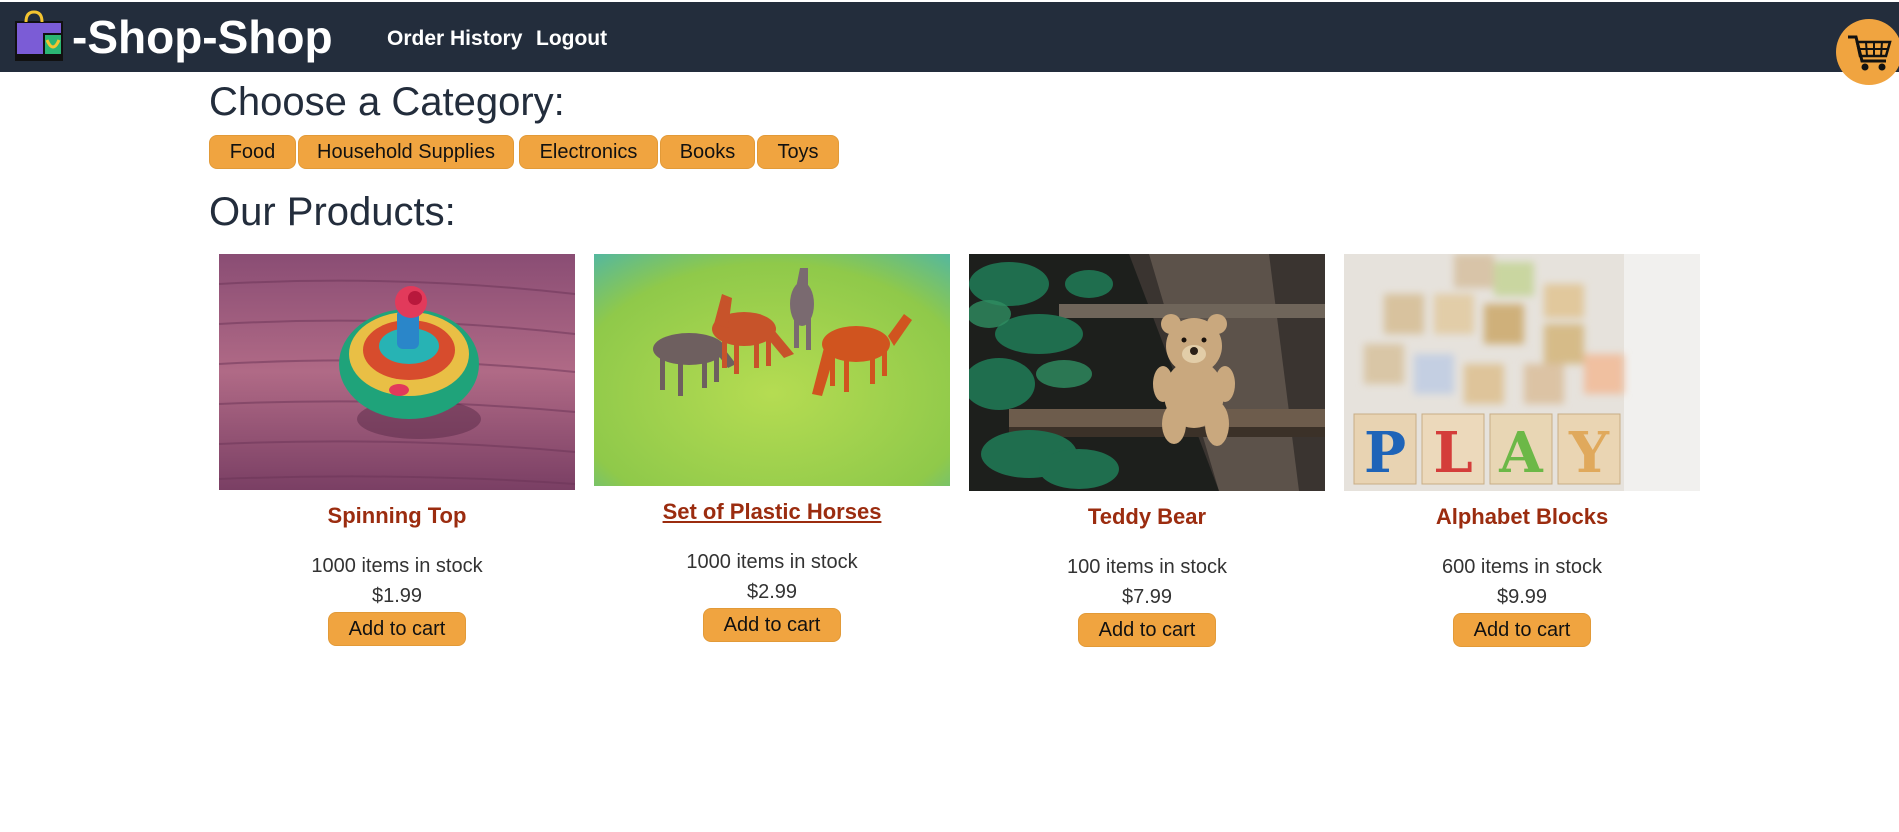 The image size is (1899, 832). I want to click on product-price: $7.99, so click(1147, 597).